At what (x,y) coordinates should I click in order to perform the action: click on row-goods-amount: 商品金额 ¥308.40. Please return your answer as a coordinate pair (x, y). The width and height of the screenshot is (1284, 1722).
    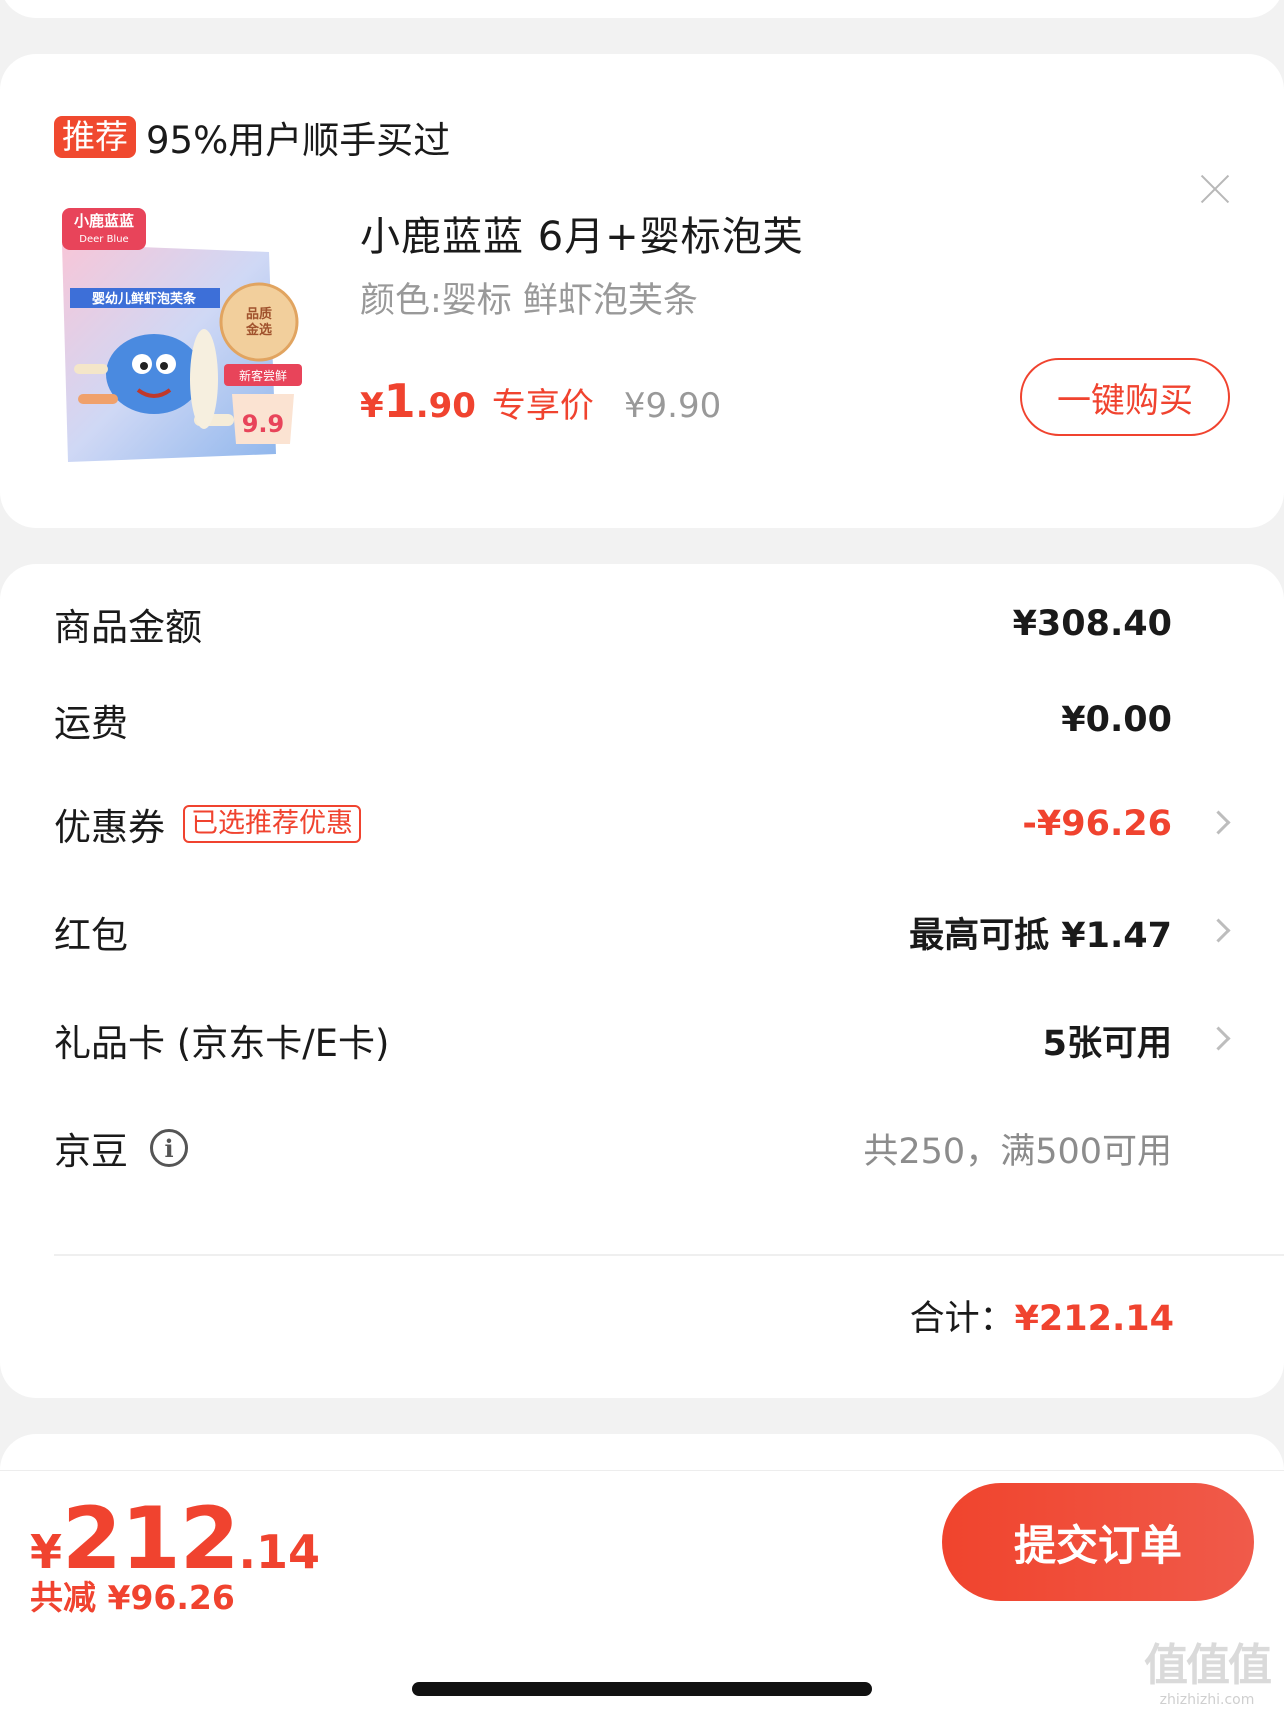
    Looking at the image, I should click on (644, 624).